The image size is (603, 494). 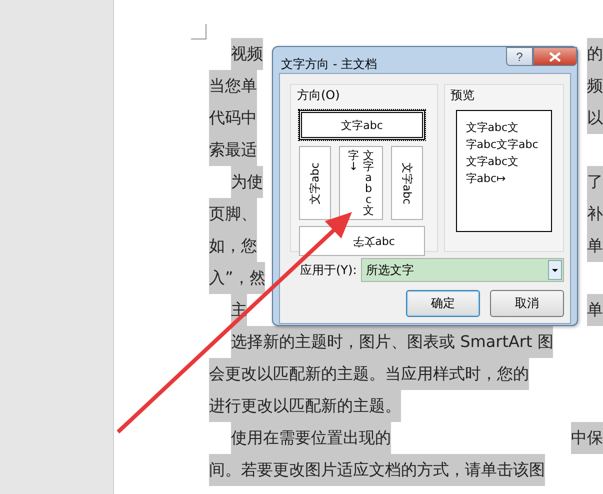 What do you see at coordinates (311, 438) in the screenshot?
I see `document-text: 使用在需要位置出现的` at bounding box center [311, 438].